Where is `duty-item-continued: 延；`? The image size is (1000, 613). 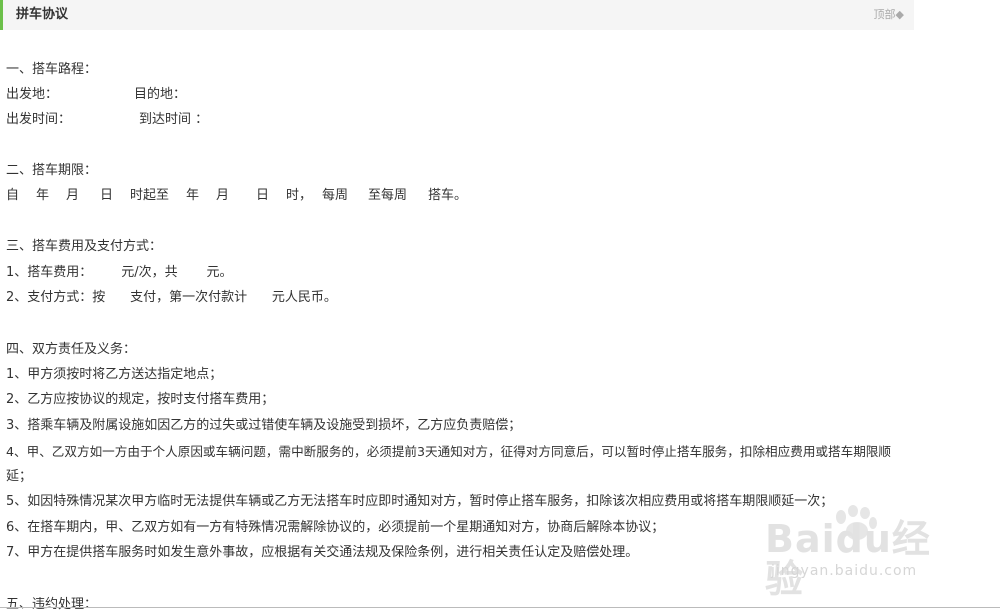 duty-item-continued: 延； is located at coordinates (19, 476).